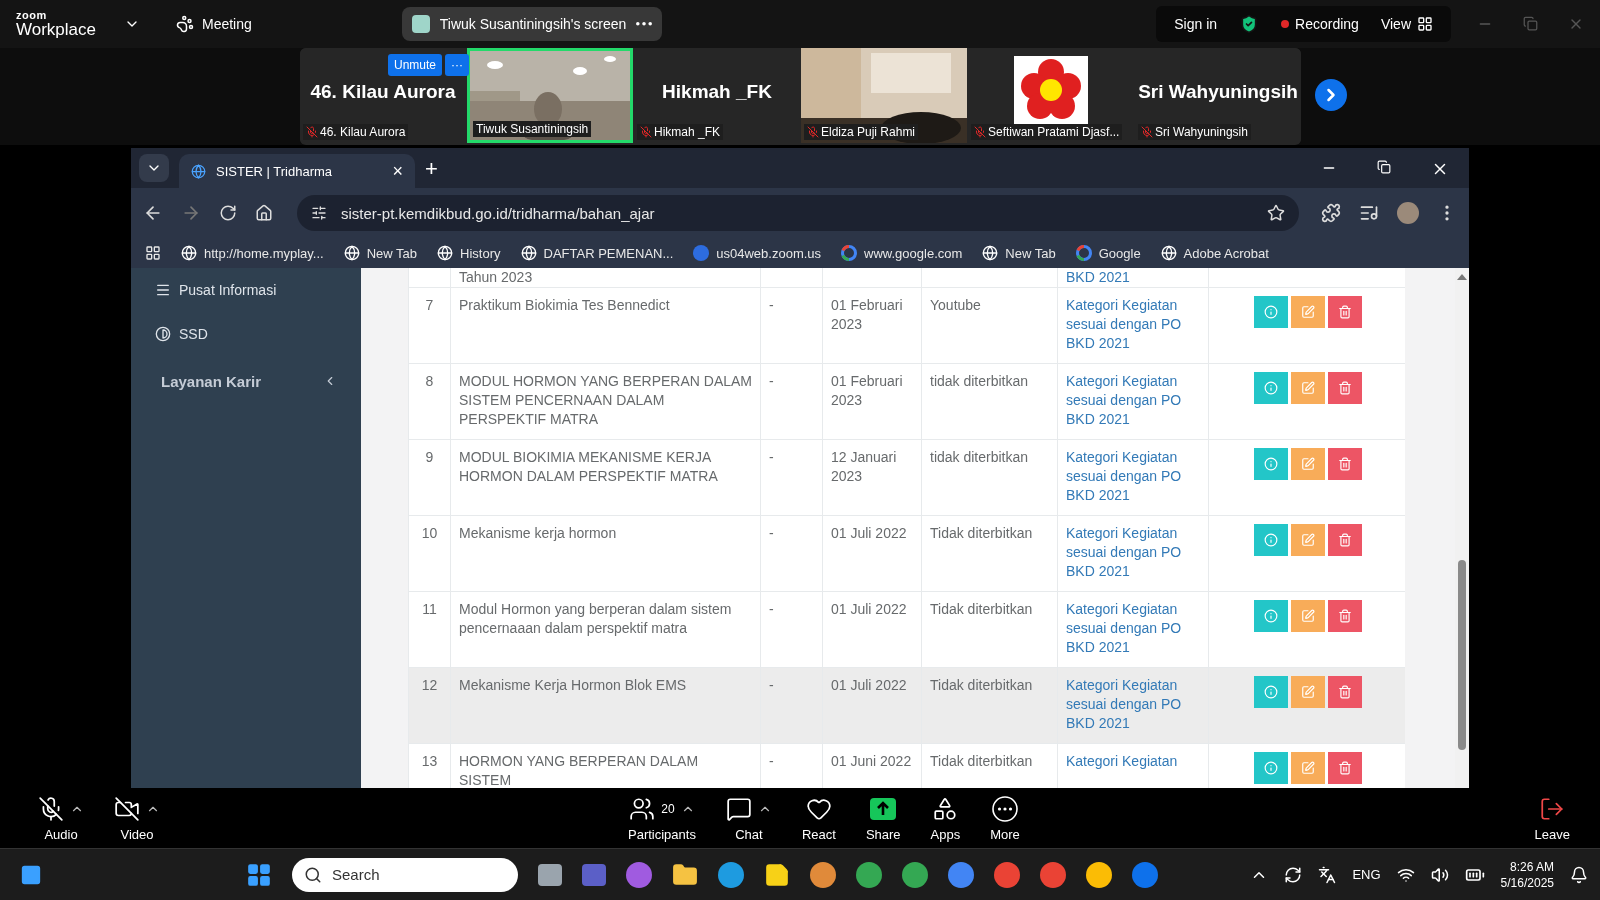 The width and height of the screenshot is (1600, 900). Describe the element at coordinates (137, 818) in the screenshot. I see `video-button: Video` at that location.